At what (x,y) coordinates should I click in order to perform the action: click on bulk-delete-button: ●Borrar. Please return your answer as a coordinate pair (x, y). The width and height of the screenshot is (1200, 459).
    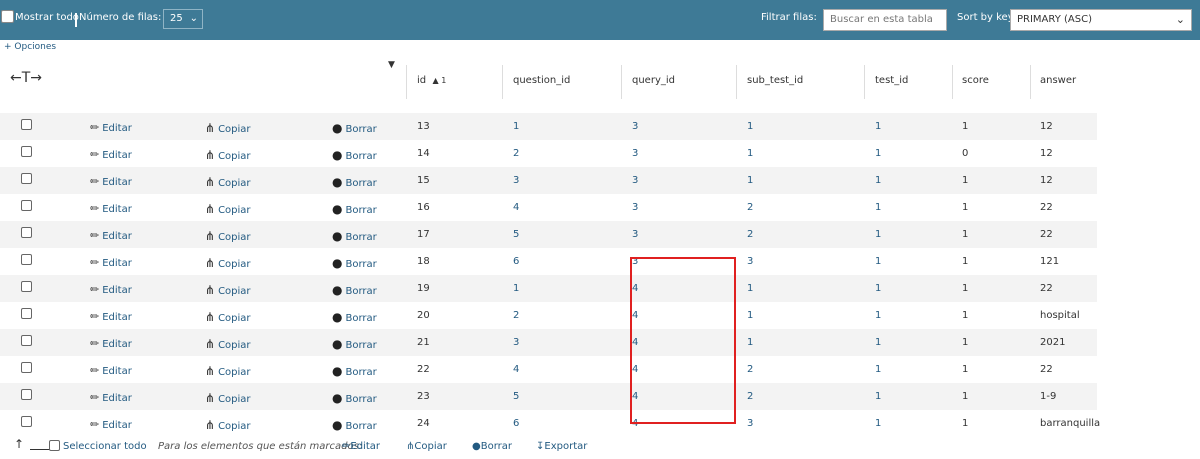
    Looking at the image, I should click on (492, 446).